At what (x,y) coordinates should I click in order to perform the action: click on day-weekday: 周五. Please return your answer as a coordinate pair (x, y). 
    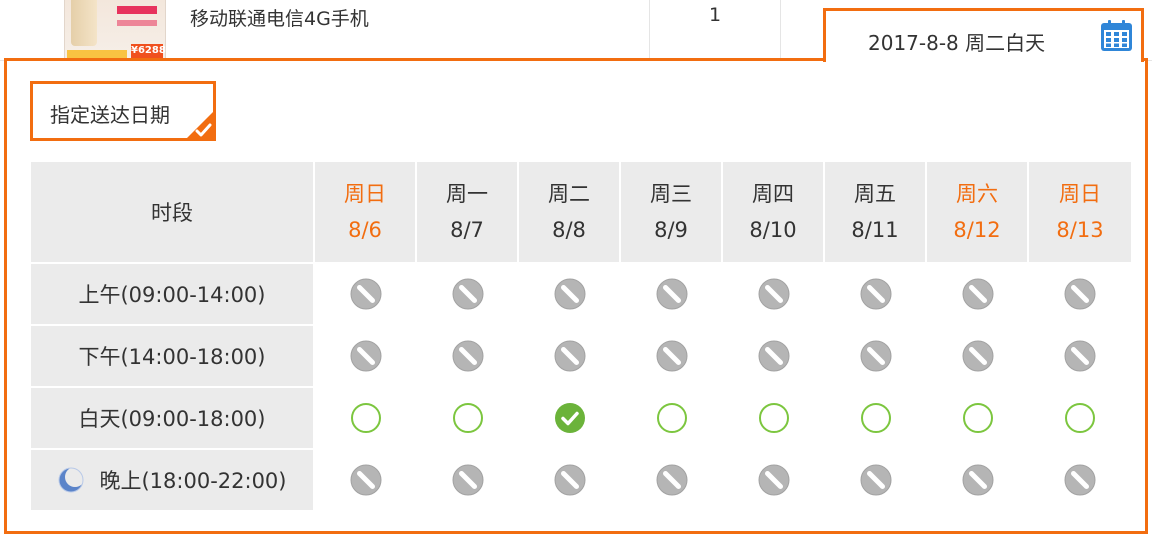
    Looking at the image, I should click on (875, 194).